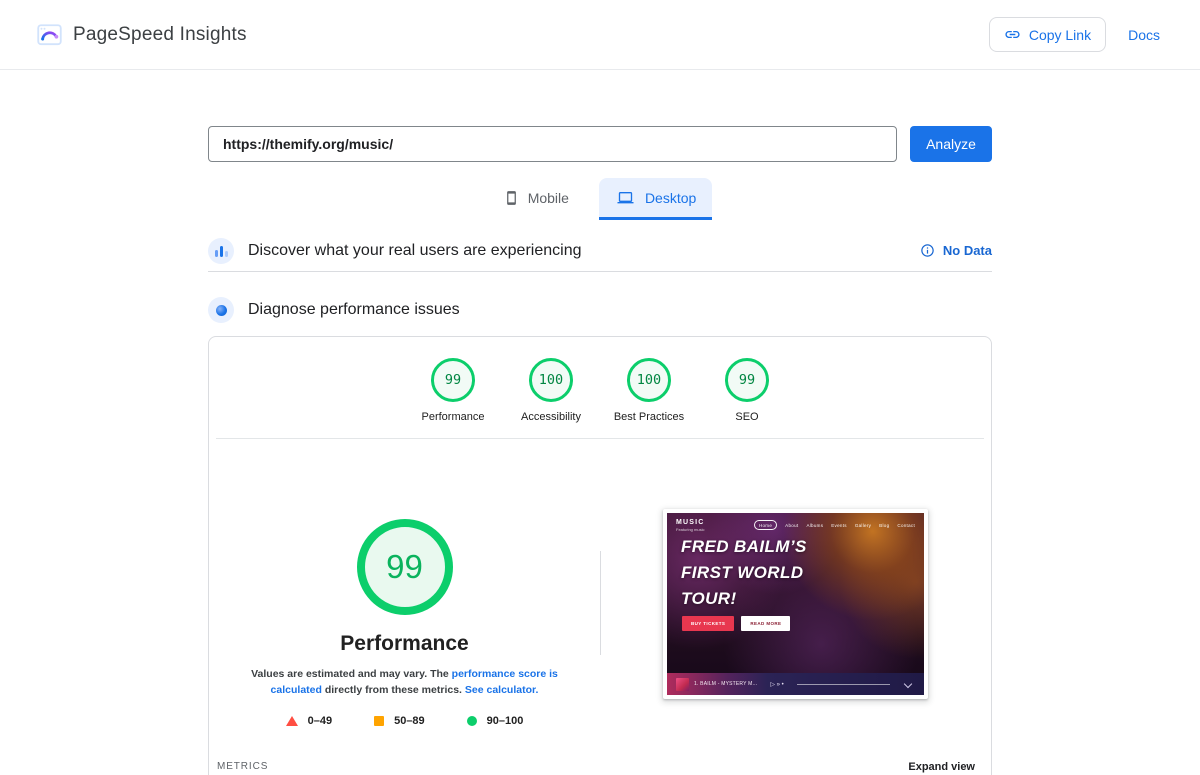 The width and height of the screenshot is (1200, 775). Describe the element at coordinates (815, 525) in the screenshot. I see `site-nav-albums: Albums` at that location.